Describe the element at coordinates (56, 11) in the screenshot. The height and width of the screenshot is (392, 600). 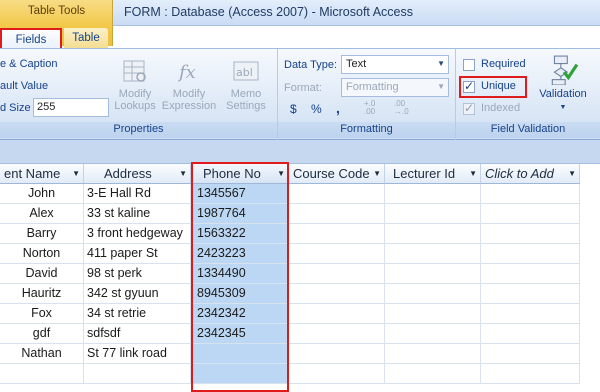
I see `table-tools-label: Table Tools` at that location.